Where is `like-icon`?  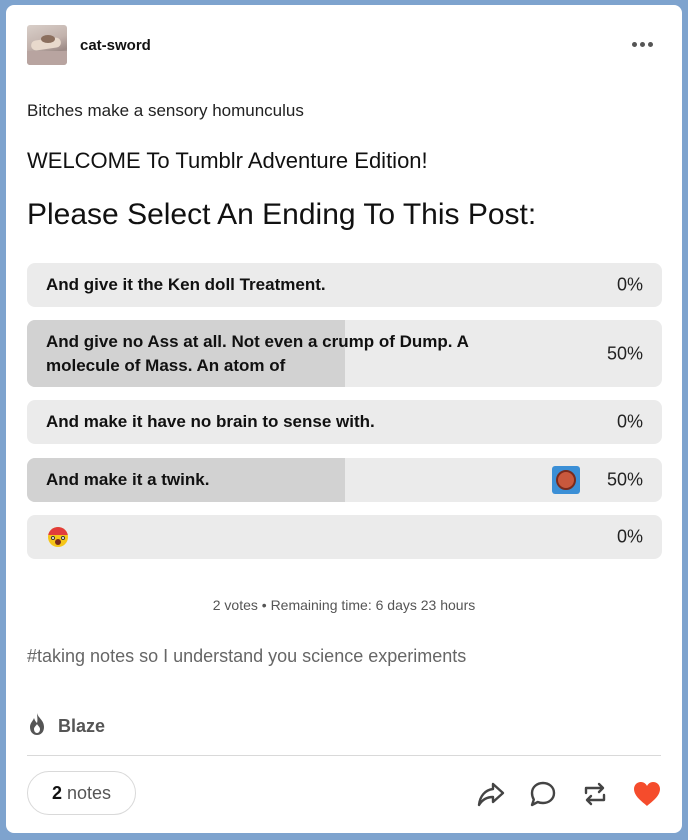
like-icon is located at coordinates (647, 794).